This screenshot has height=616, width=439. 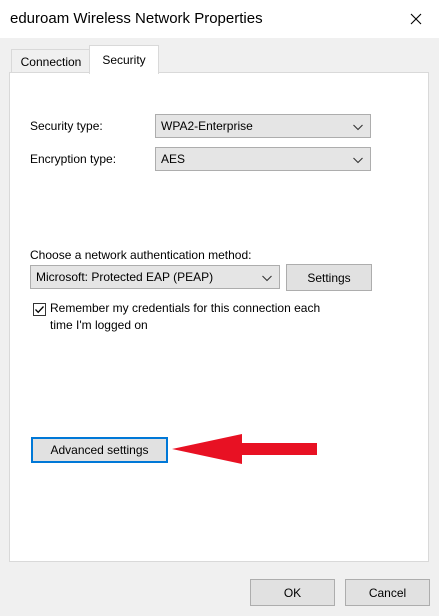 I want to click on security-type-dropdown: WPA2-Enterprise, so click(x=263, y=126).